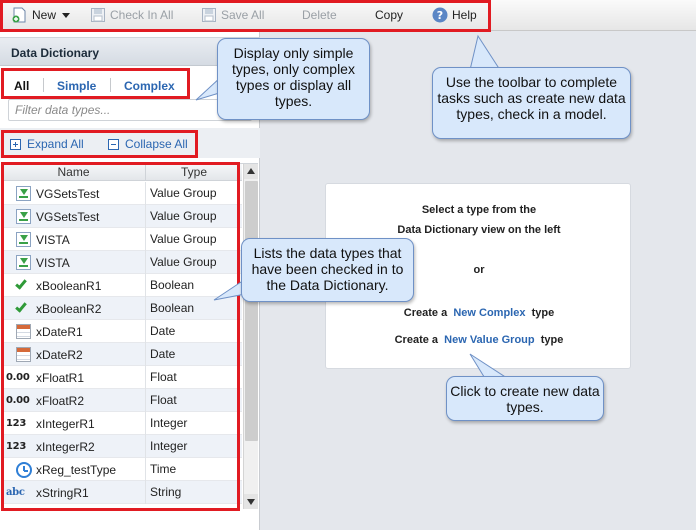 This screenshot has height=530, width=696. I want to click on table-row: xBooleanR2 Boolean, so click(122, 308).